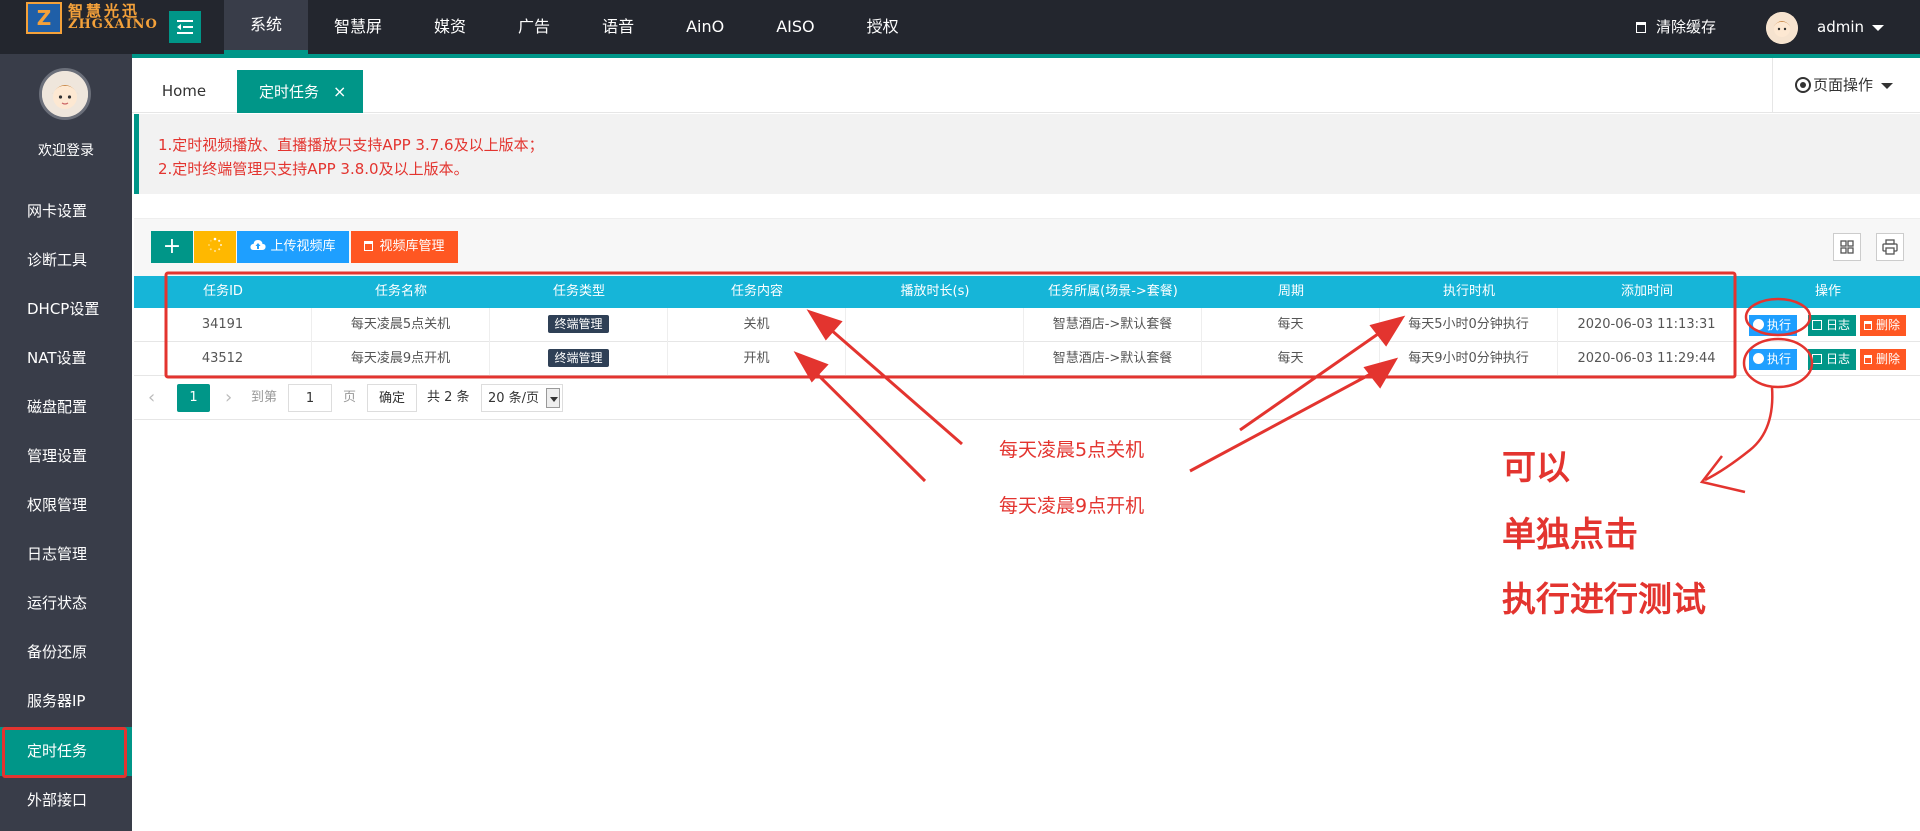 Image resolution: width=1920 pixels, height=831 pixels. I want to click on cell-id: 34191, so click(223, 325).